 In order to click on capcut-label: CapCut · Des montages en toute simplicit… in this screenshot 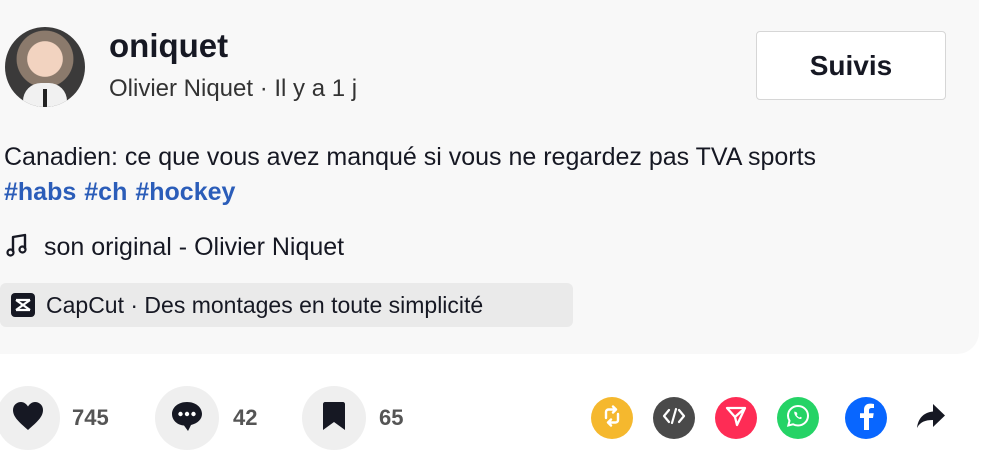, I will do `click(265, 304)`.